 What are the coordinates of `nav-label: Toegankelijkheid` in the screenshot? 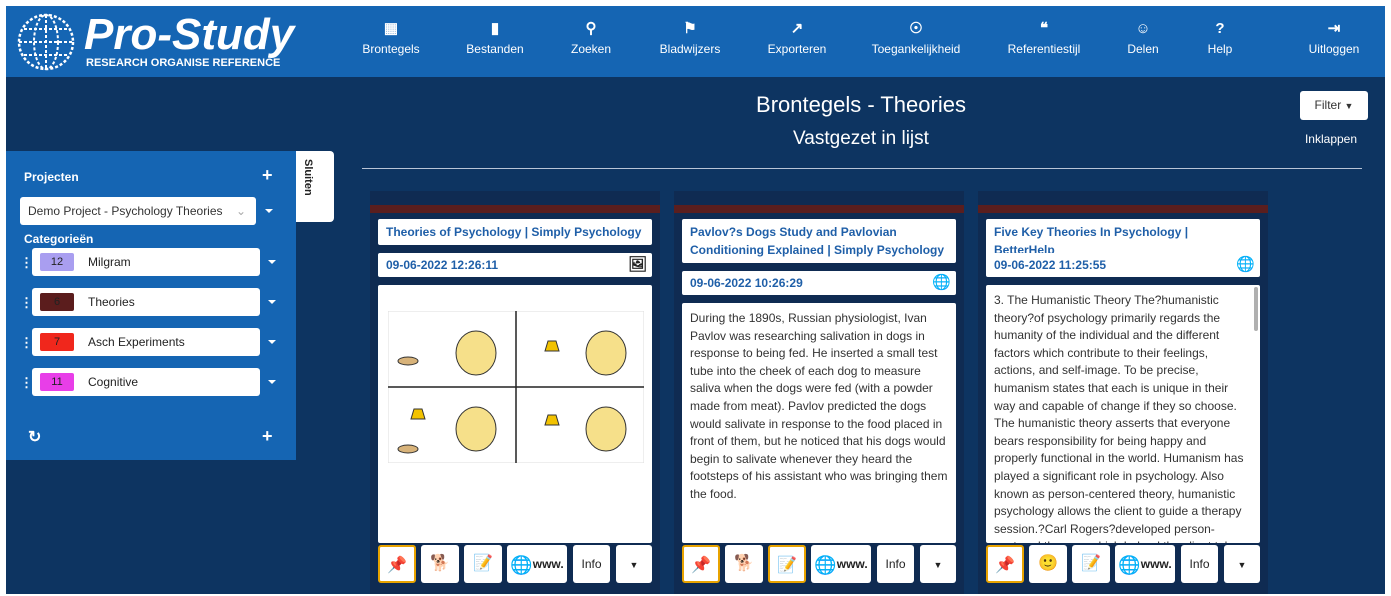 It's located at (916, 49).